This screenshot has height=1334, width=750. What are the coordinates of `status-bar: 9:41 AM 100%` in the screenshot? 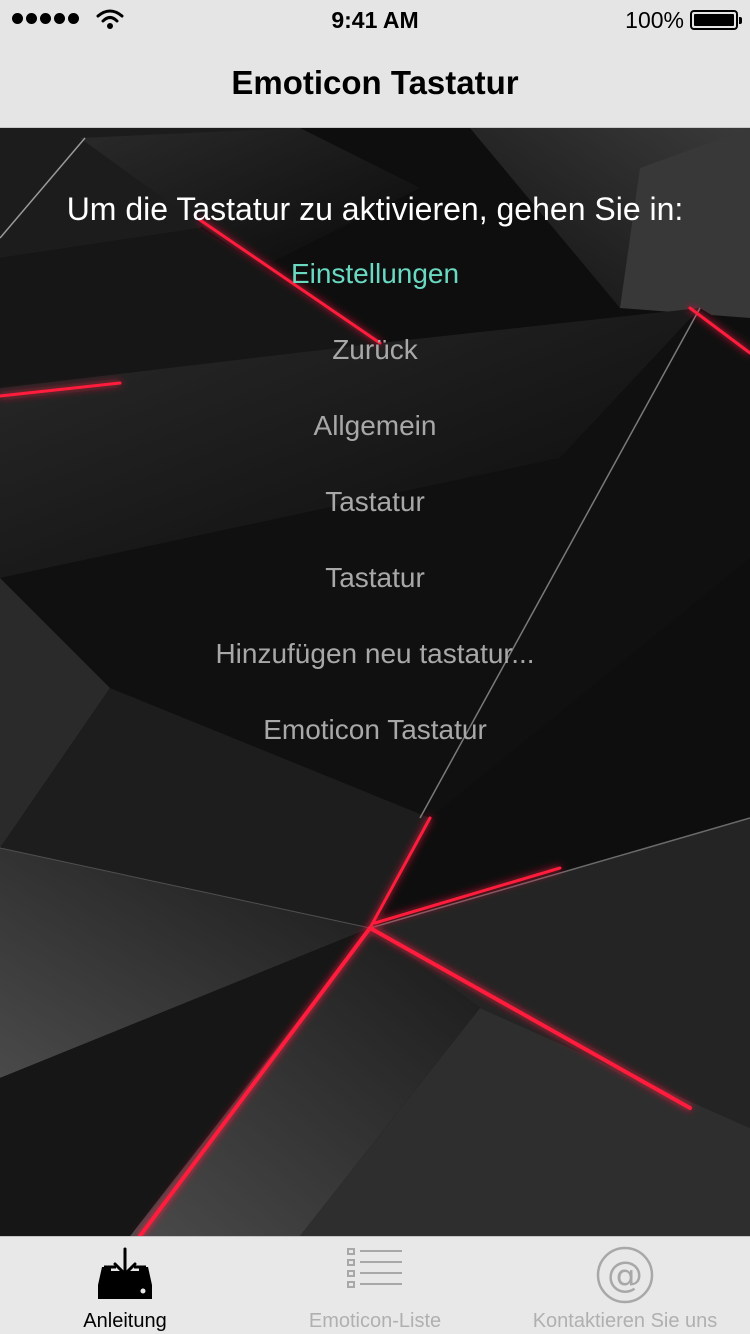 It's located at (375, 20).